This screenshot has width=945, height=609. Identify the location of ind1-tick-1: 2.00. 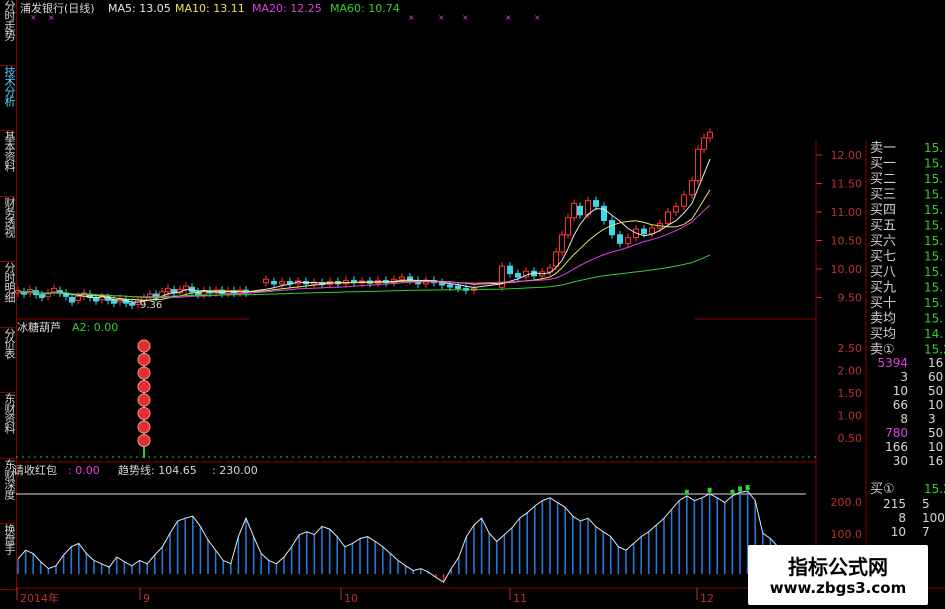
(850, 371).